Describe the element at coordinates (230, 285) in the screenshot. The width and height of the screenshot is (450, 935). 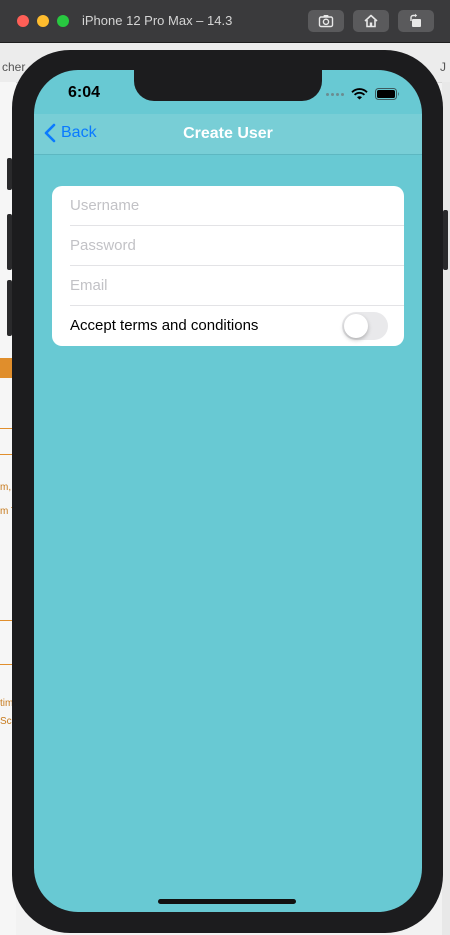
I see `email-input` at that location.